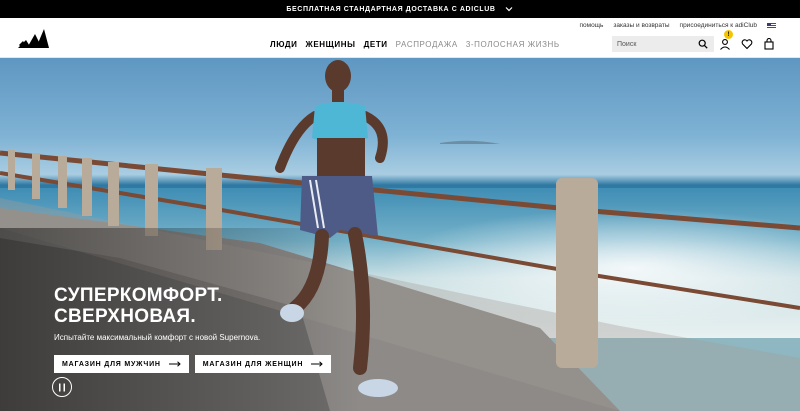 This screenshot has height=411, width=800. I want to click on shop-women-button: МАГАЗИН ДЛЯ ЖЕНЩИН, so click(263, 364).